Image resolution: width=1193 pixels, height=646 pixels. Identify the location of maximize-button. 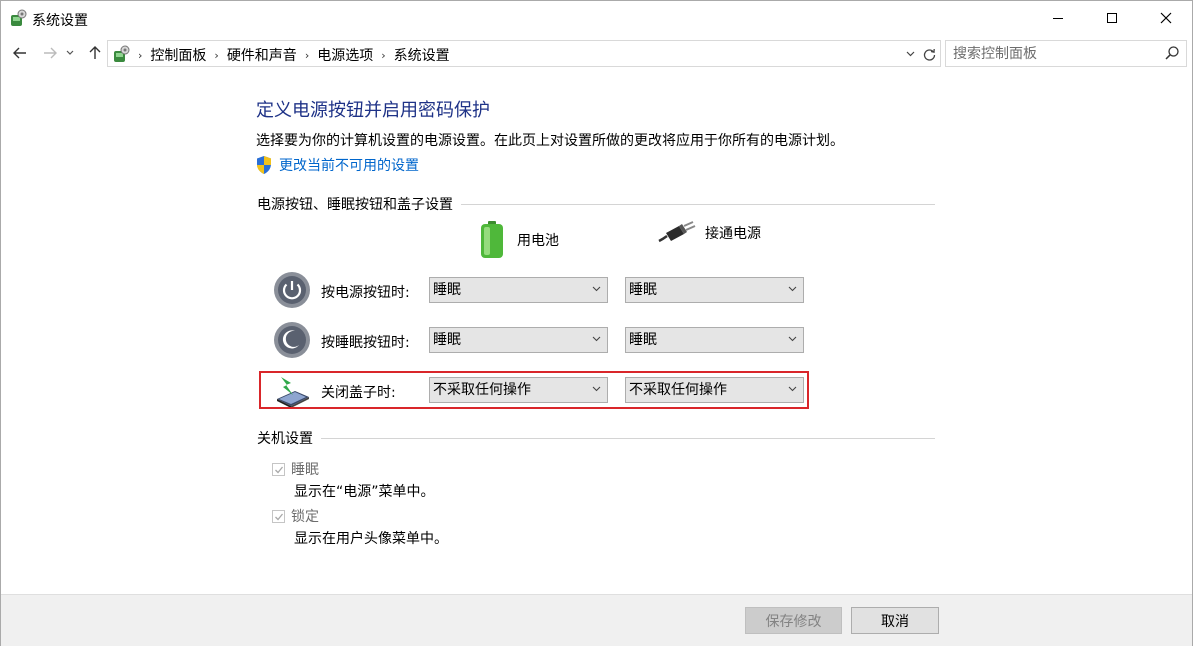
(1112, 18).